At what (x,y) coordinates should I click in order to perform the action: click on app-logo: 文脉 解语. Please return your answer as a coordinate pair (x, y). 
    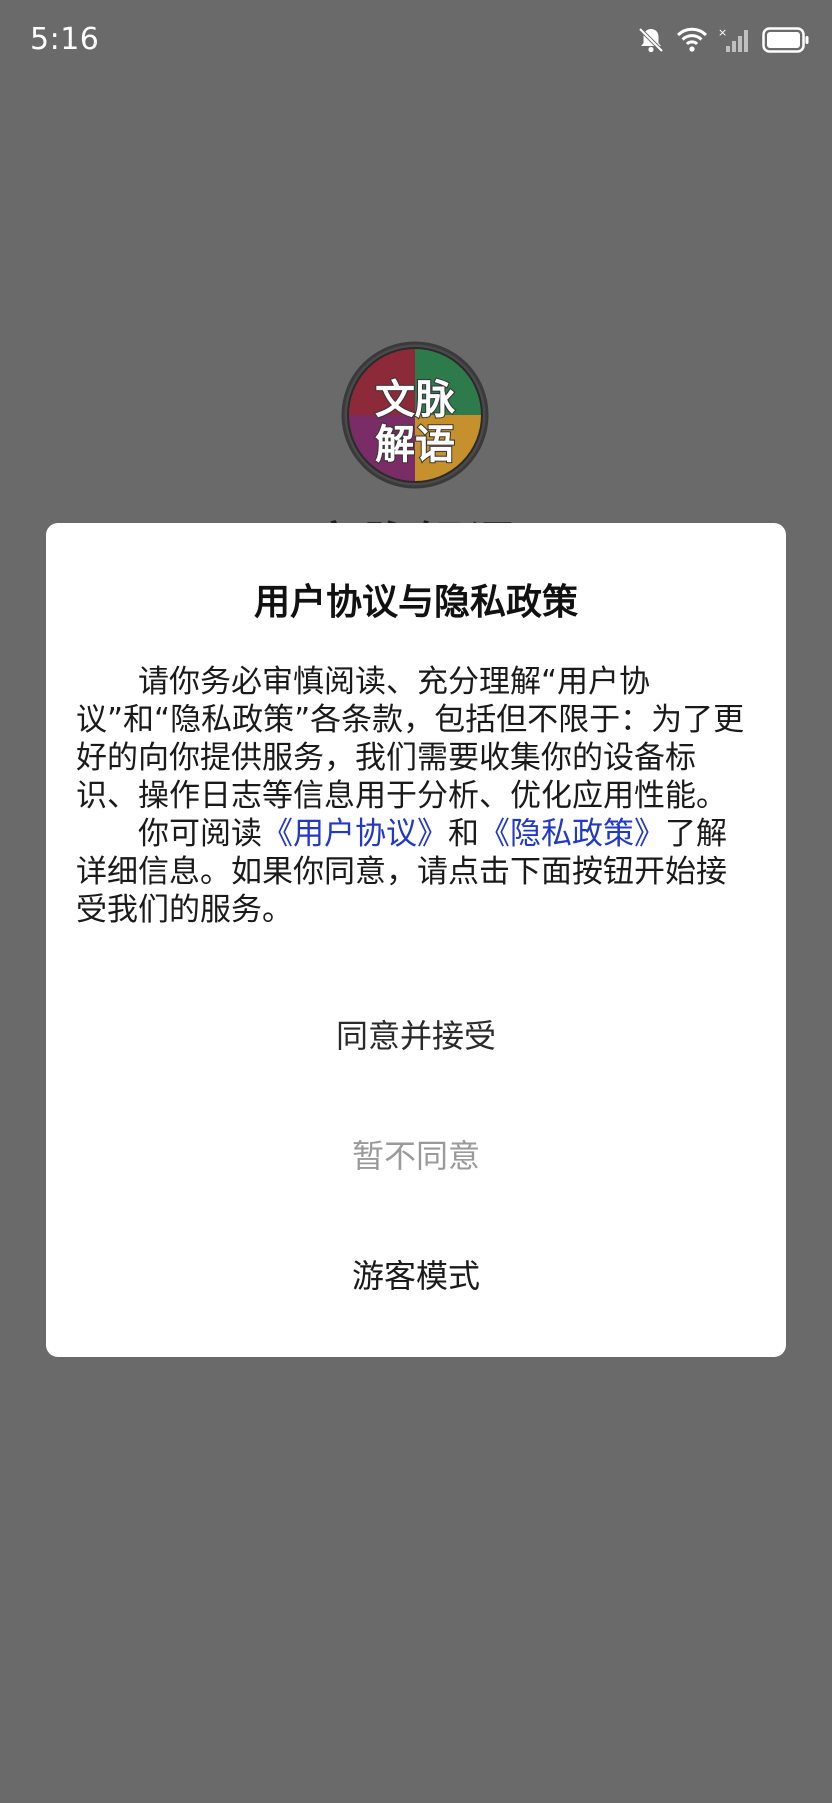
    Looking at the image, I should click on (415, 415).